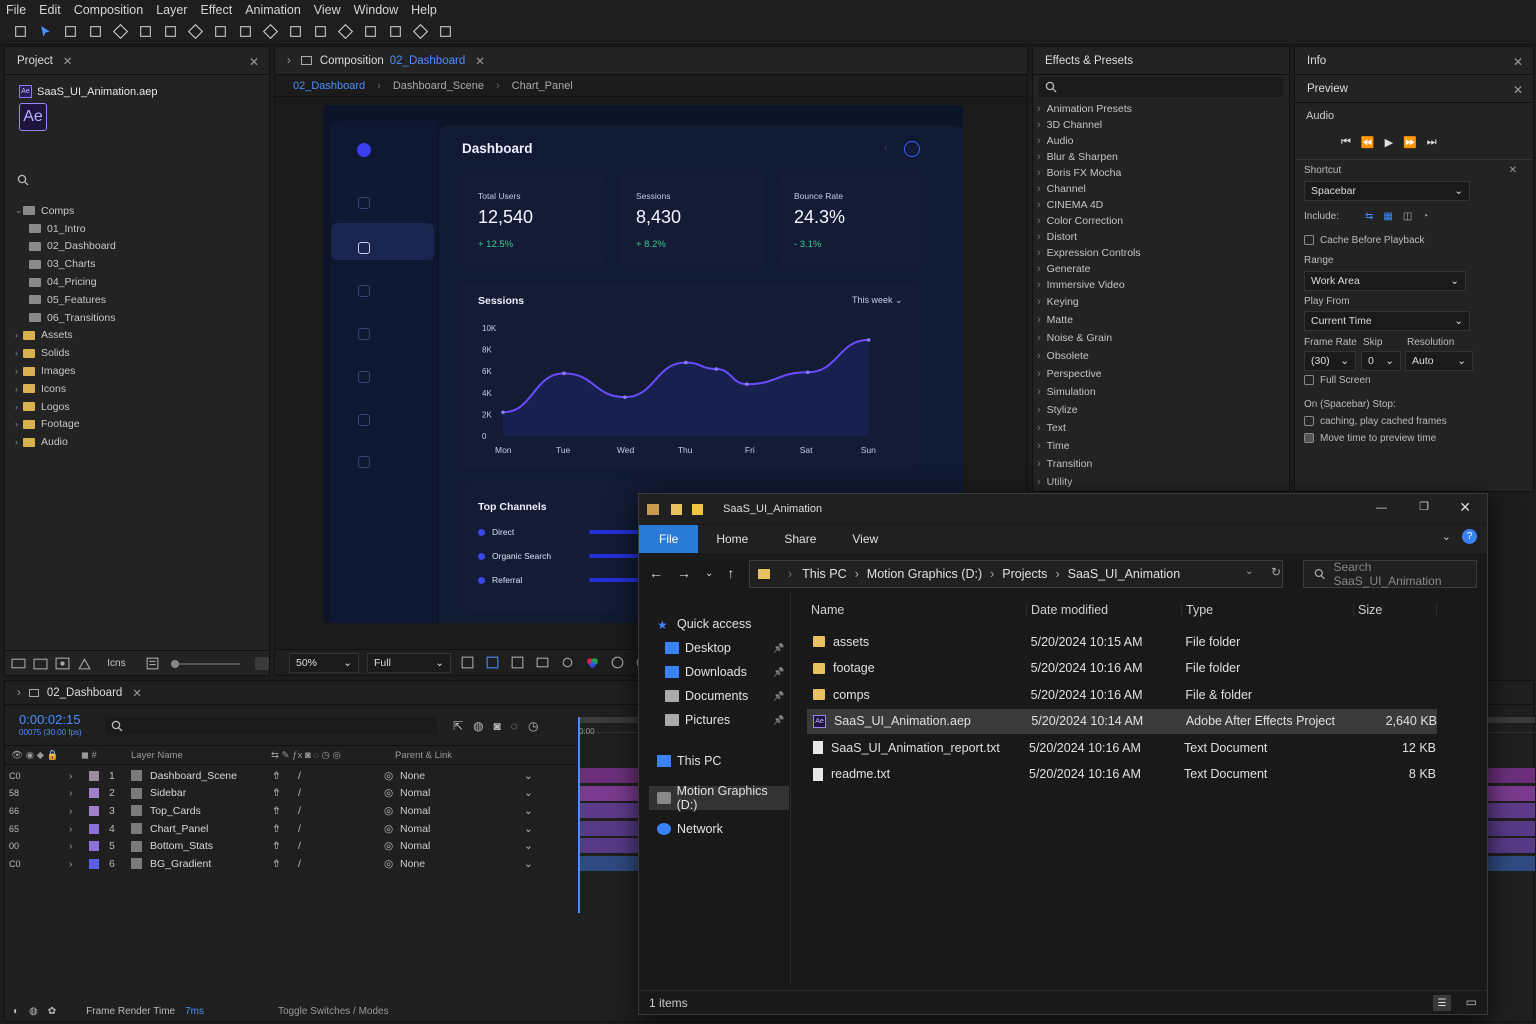 This screenshot has width=1536, height=1024. I want to click on effect-category: Keying, so click(1161, 302).